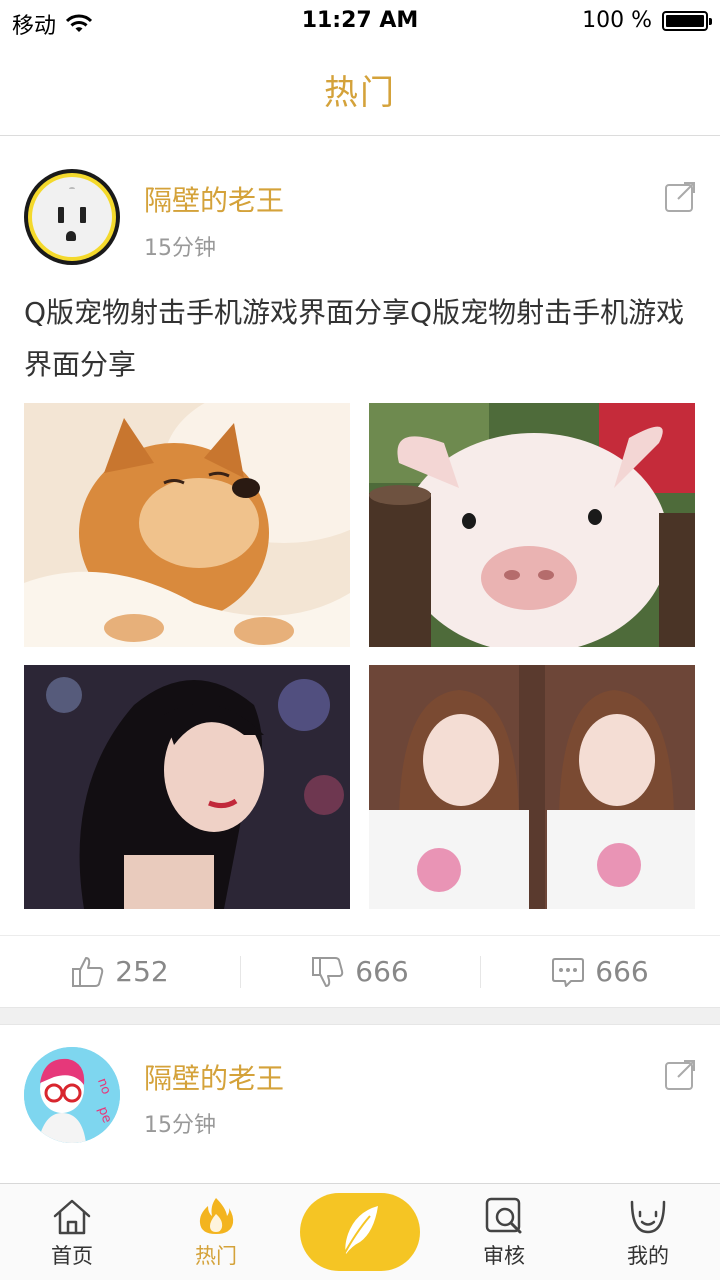 This screenshot has height=1280, width=720. I want to click on post-actions: 252 666 666, so click(360, 971).